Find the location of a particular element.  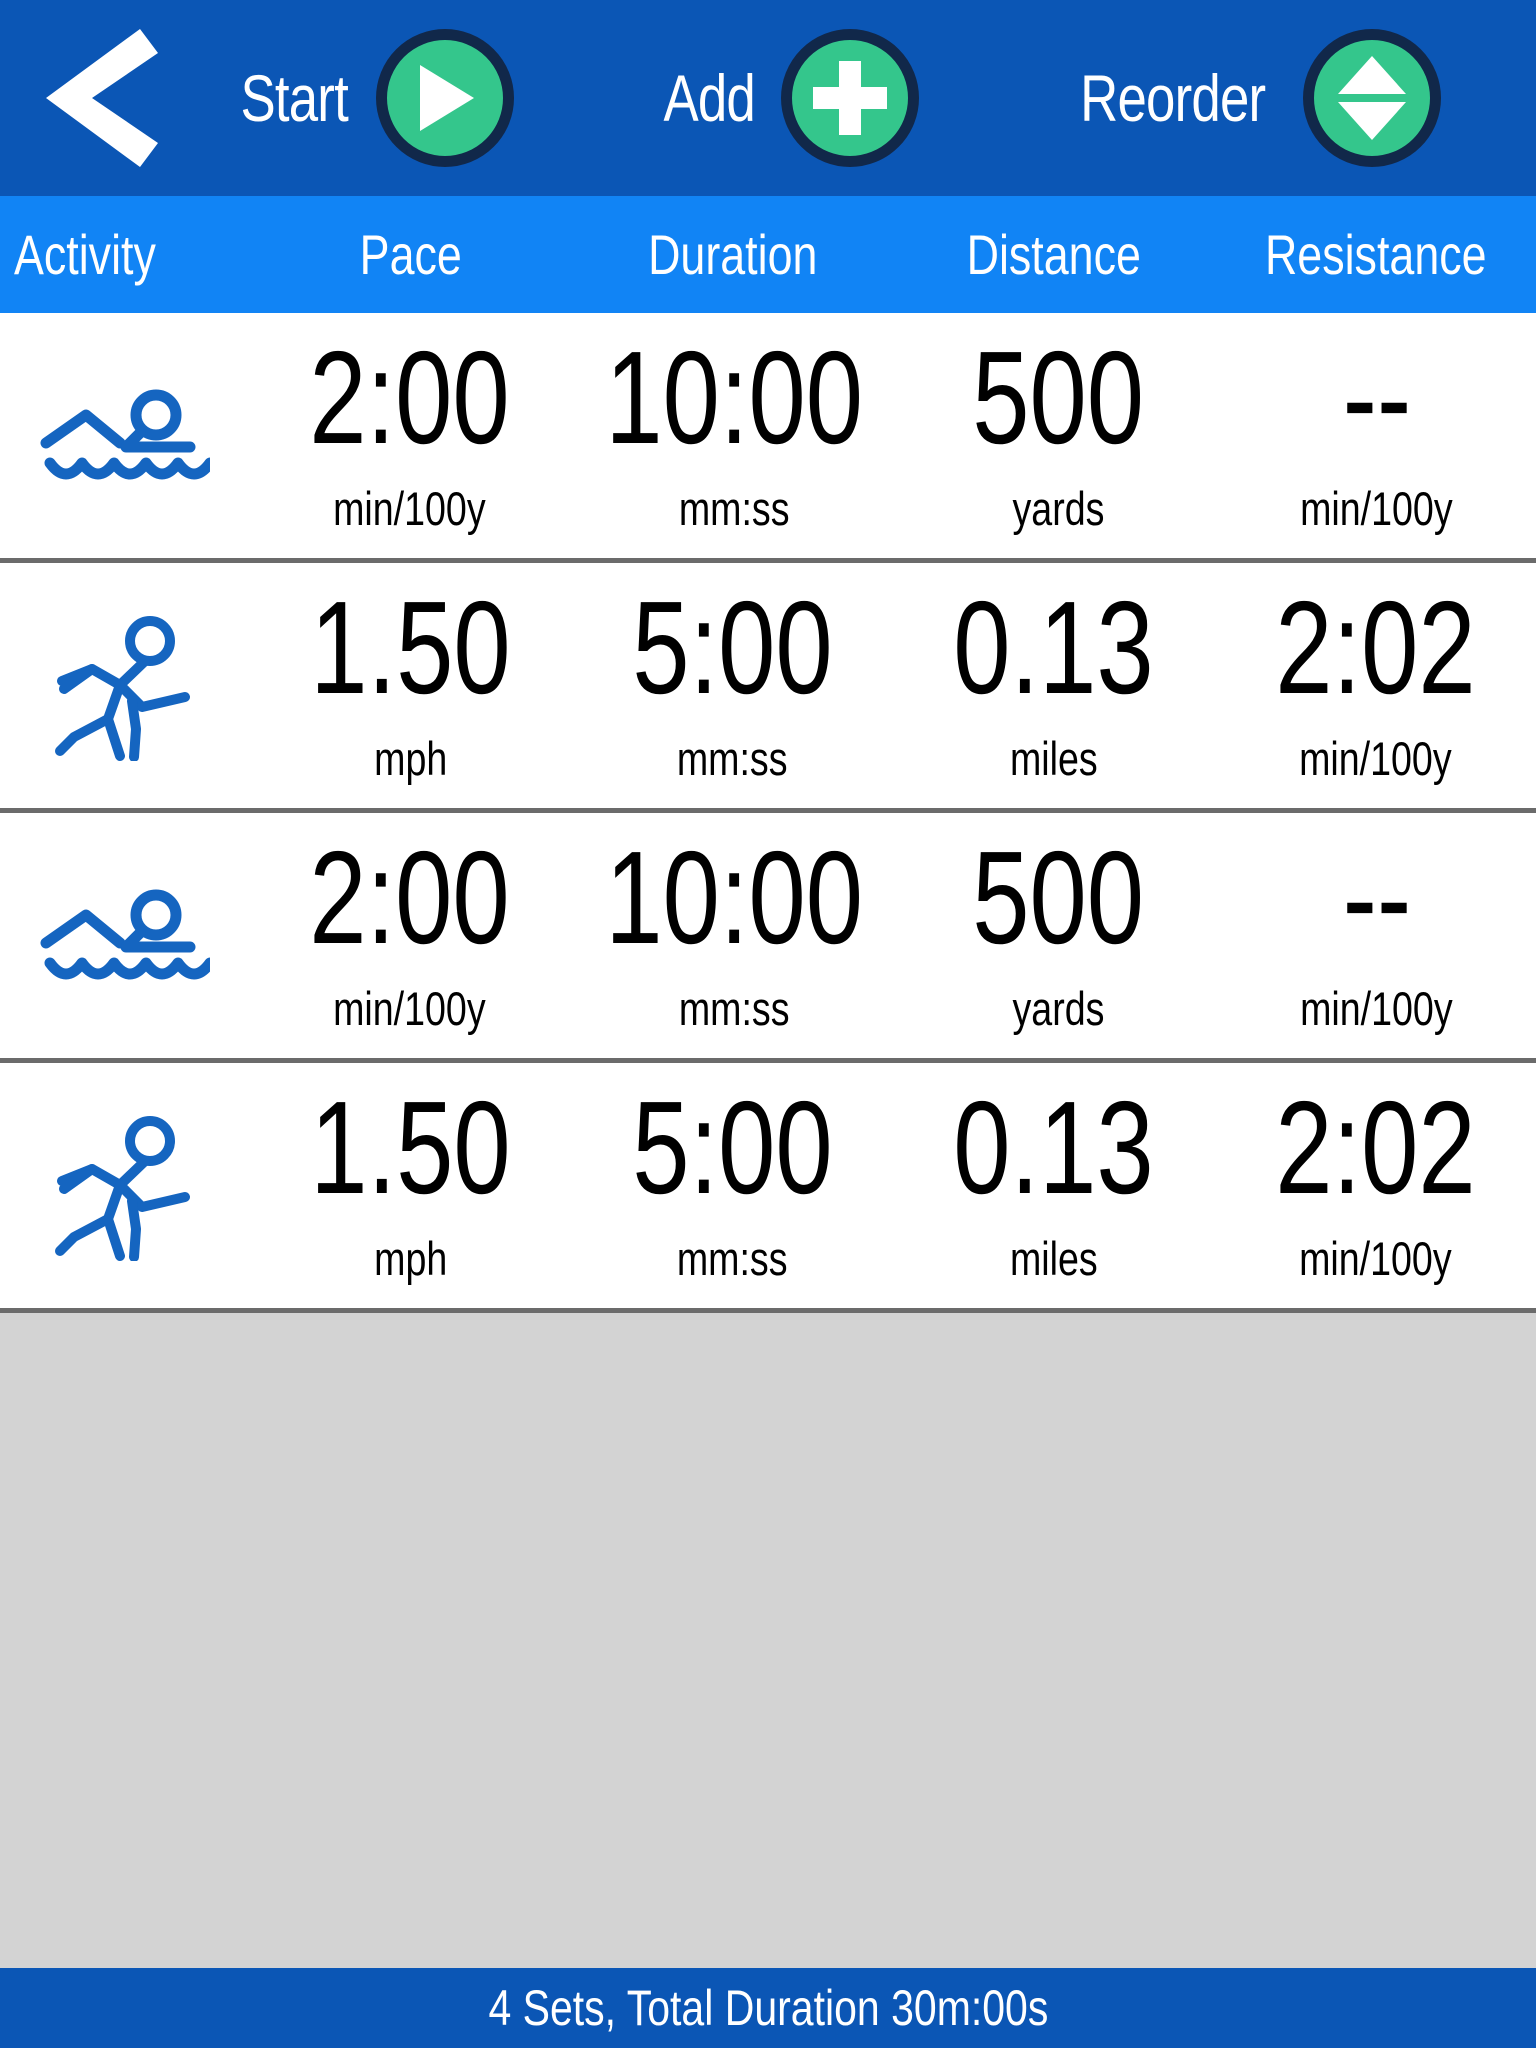

summary-text: 4 Sets, Total Duration 30m:00s is located at coordinates (768, 2008).